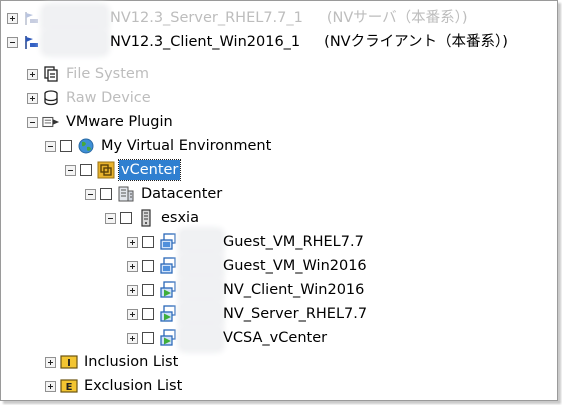  What do you see at coordinates (416, 42) in the screenshot?
I see `client-node-role: (NVクライアント（本番系）)` at bounding box center [416, 42].